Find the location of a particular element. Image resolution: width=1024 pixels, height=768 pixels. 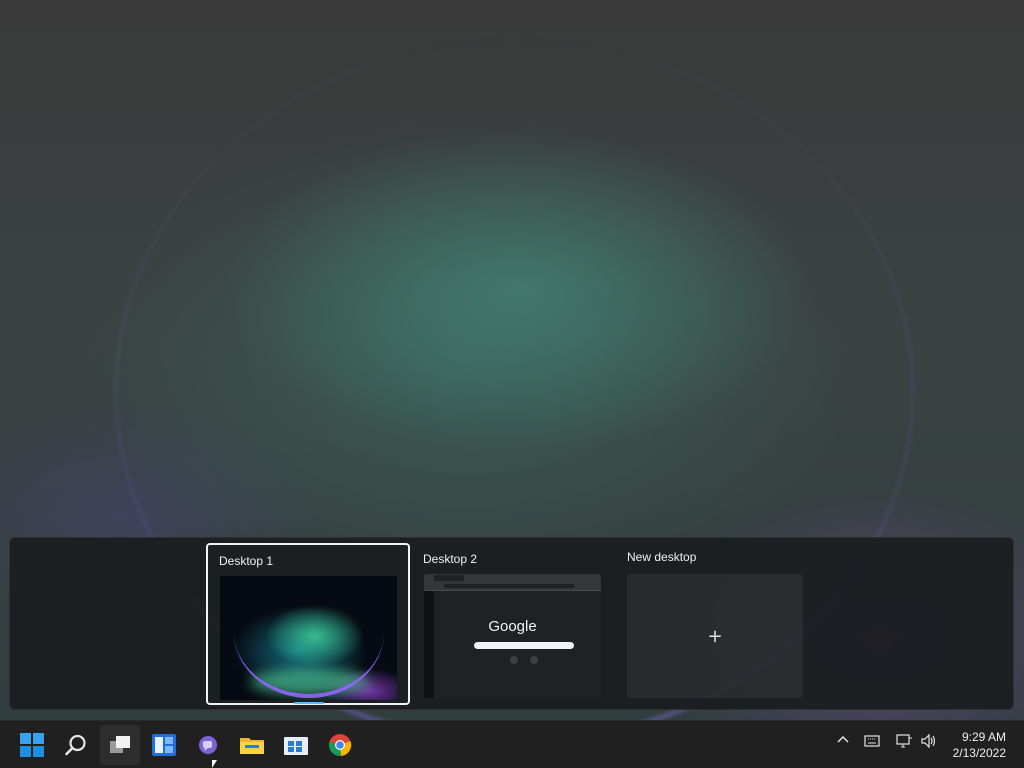

clock-date: 2/13/2022 is located at coordinates (979, 753).